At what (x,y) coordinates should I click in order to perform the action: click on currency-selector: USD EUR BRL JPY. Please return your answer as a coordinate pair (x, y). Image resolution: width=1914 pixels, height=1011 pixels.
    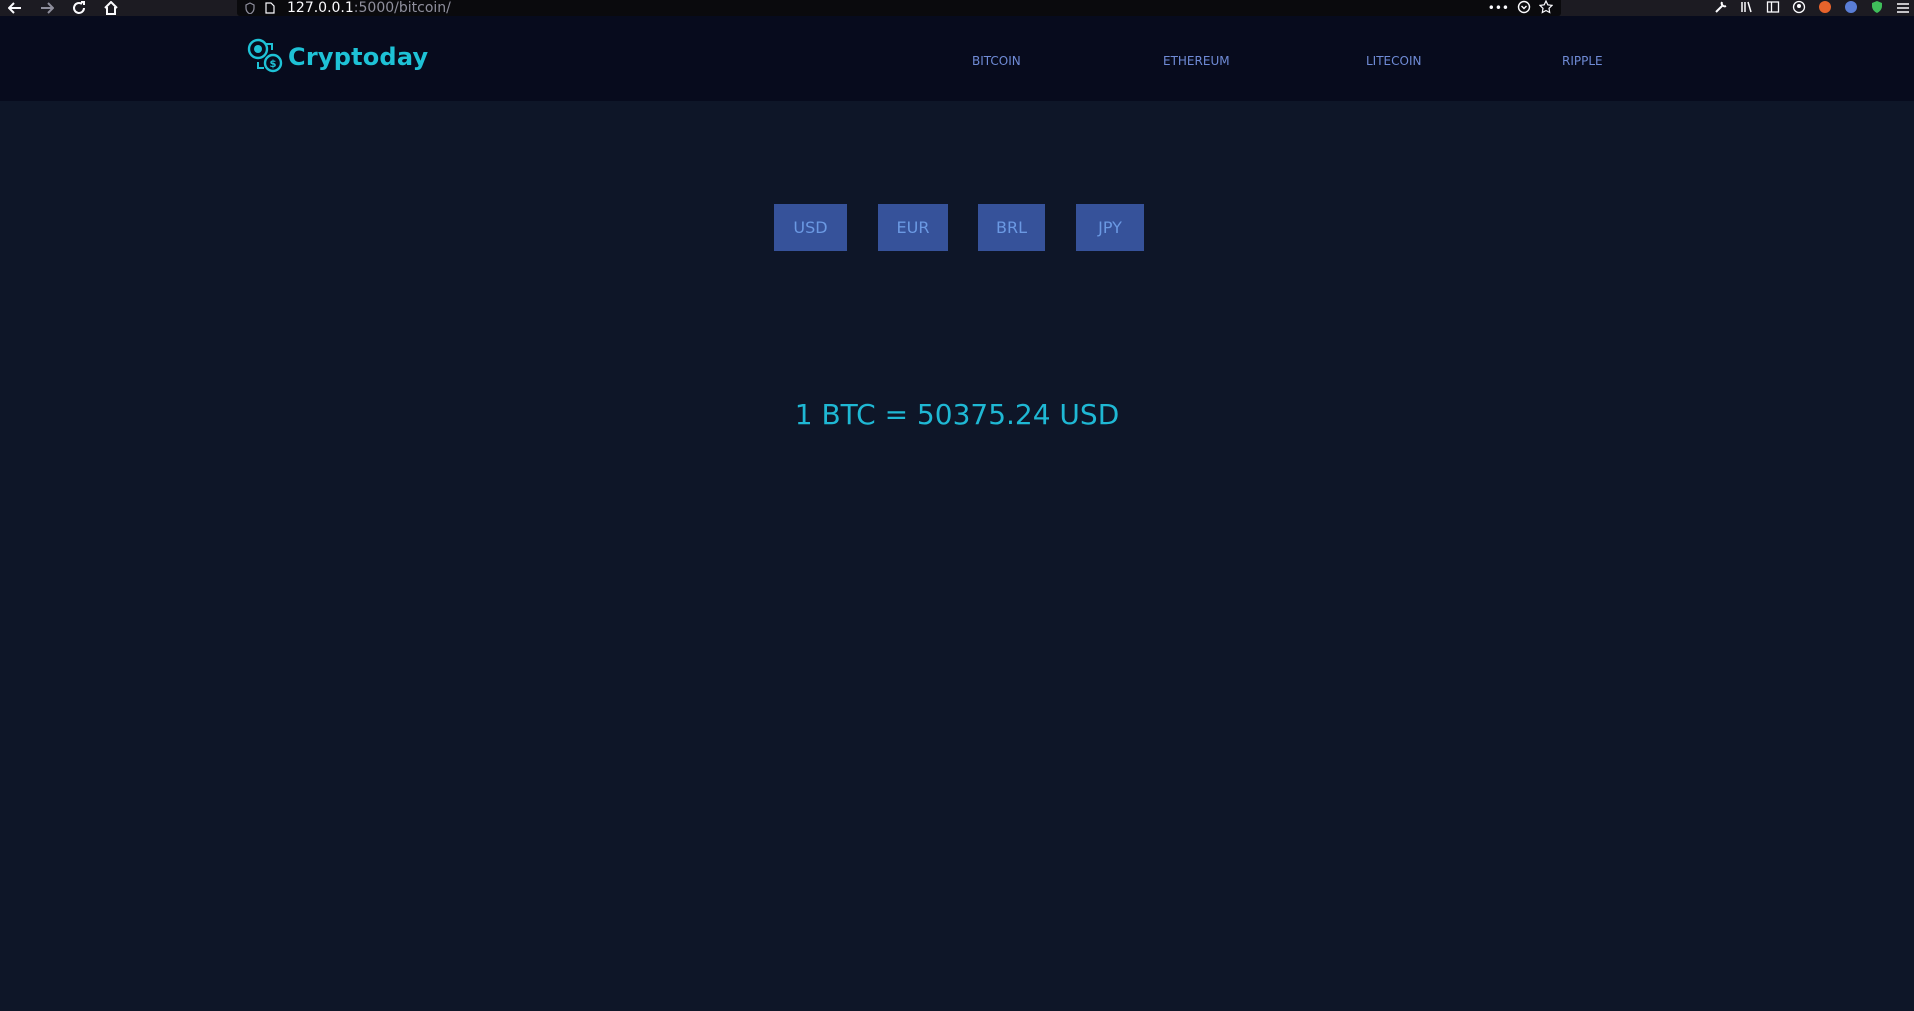
    Looking at the image, I should click on (957, 227).